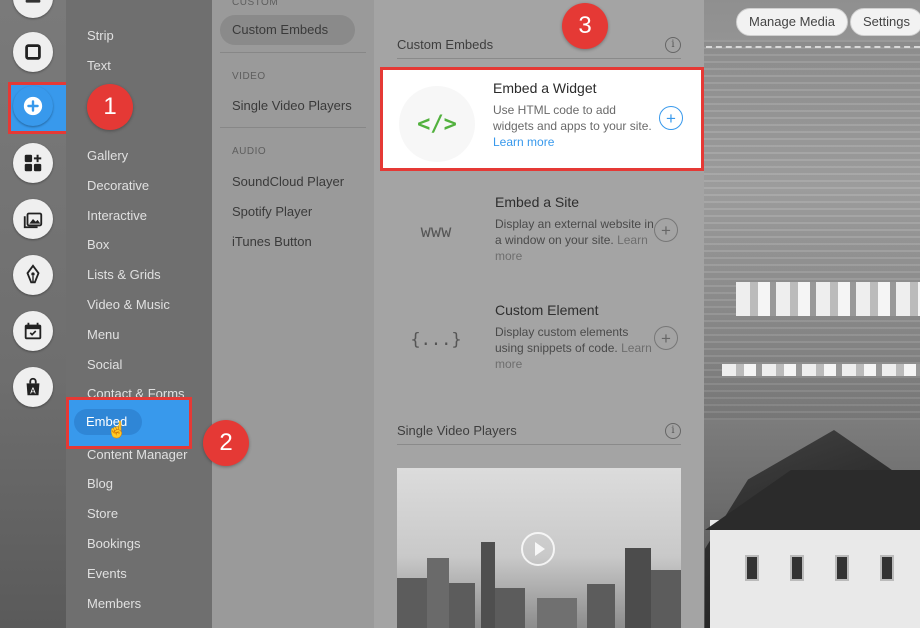 This screenshot has width=920, height=628. Describe the element at coordinates (821, 370) in the screenshot. I see `blurred-site-subtext` at that location.